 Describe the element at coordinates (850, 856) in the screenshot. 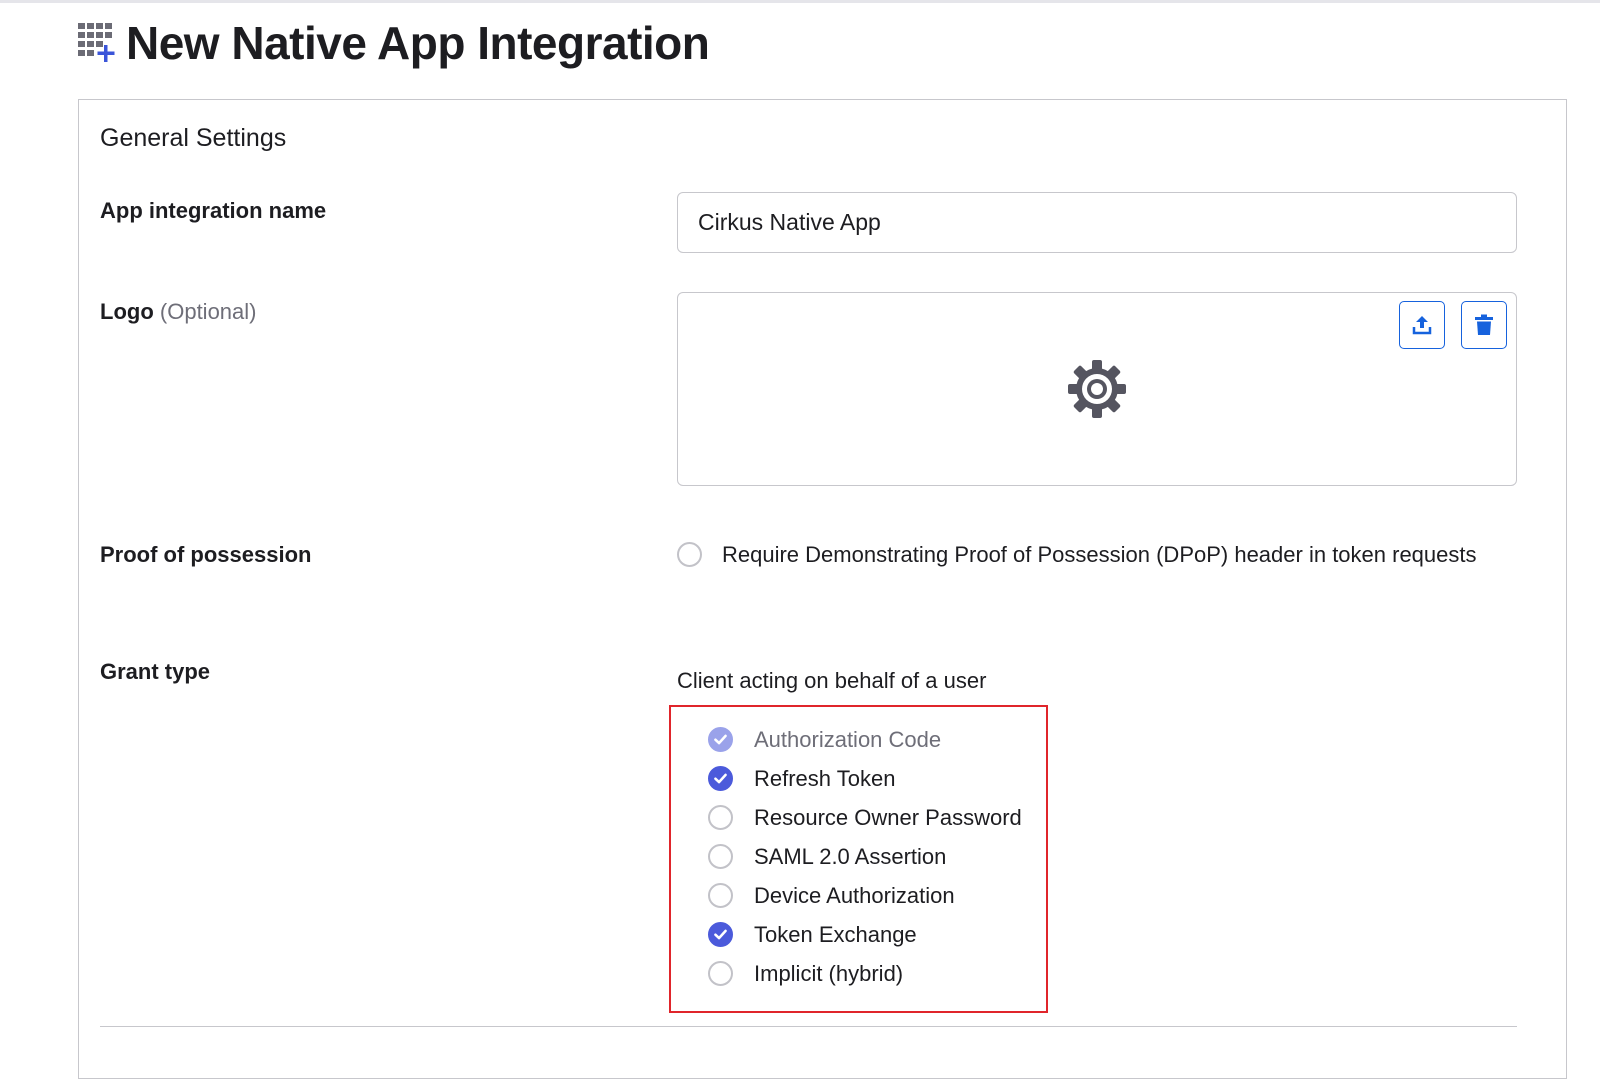

I see `grant-option-label: SAML 2.0 Assertion` at that location.